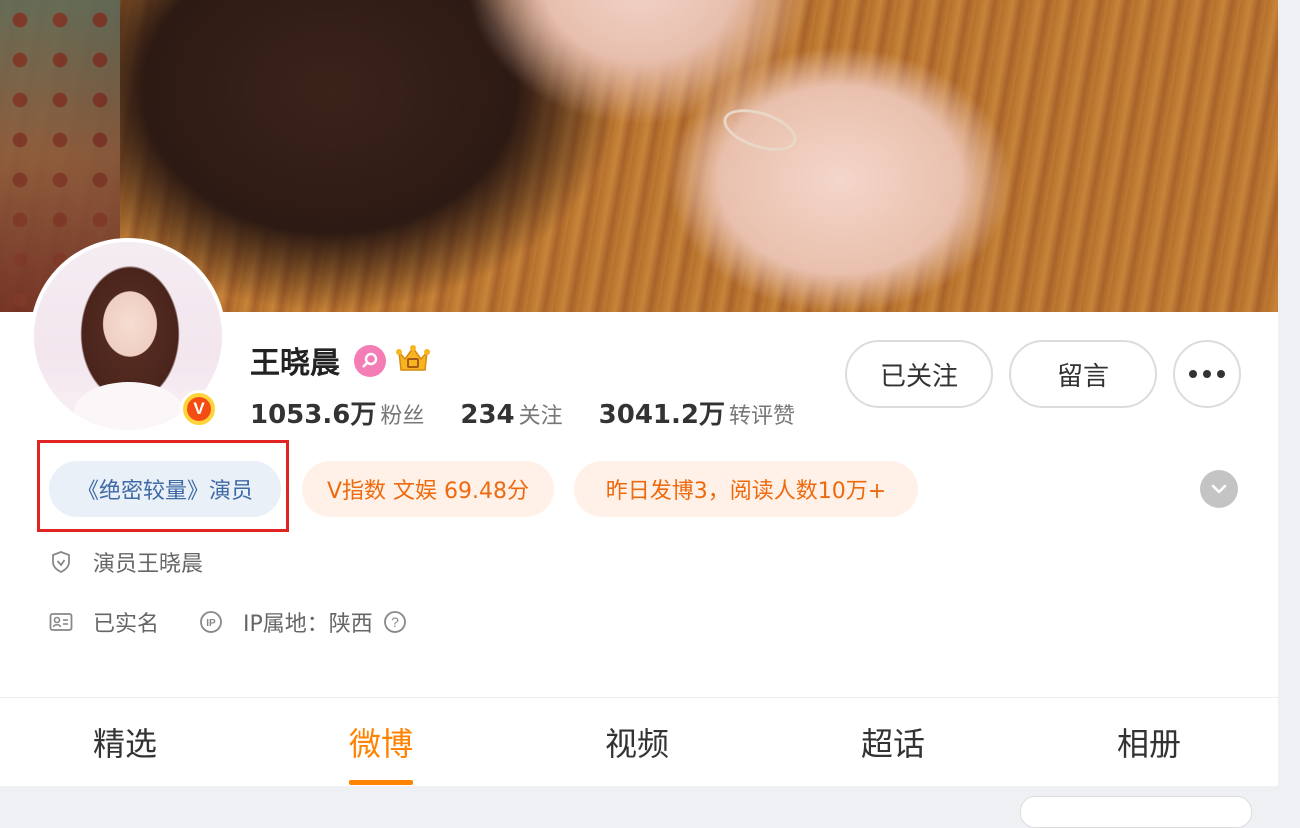  I want to click on message-button: 留言, so click(1083, 374).